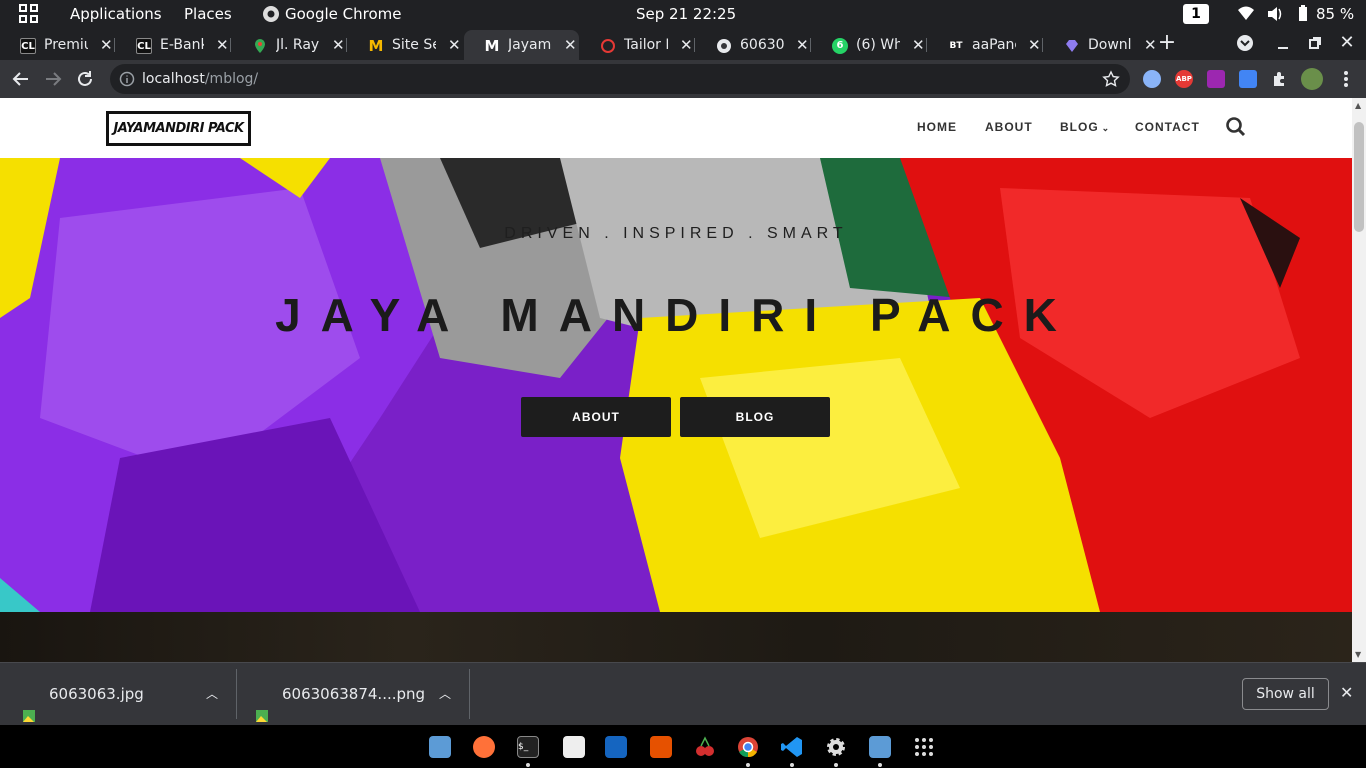  Describe the element at coordinates (1248, 79) in the screenshot. I see `google-translate-icon` at that location.